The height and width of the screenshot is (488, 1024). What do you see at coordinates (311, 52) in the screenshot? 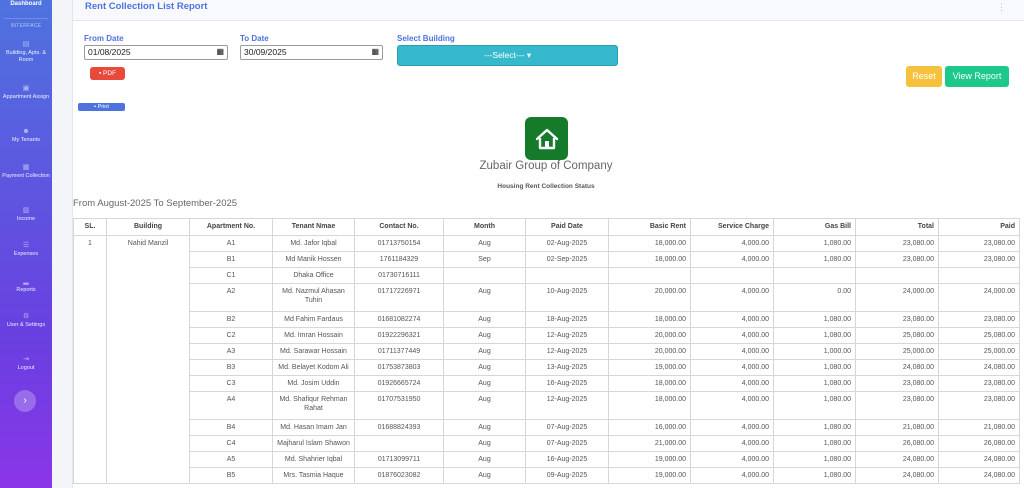
I see `to-date-input: 30/09/2025 ▦` at bounding box center [311, 52].